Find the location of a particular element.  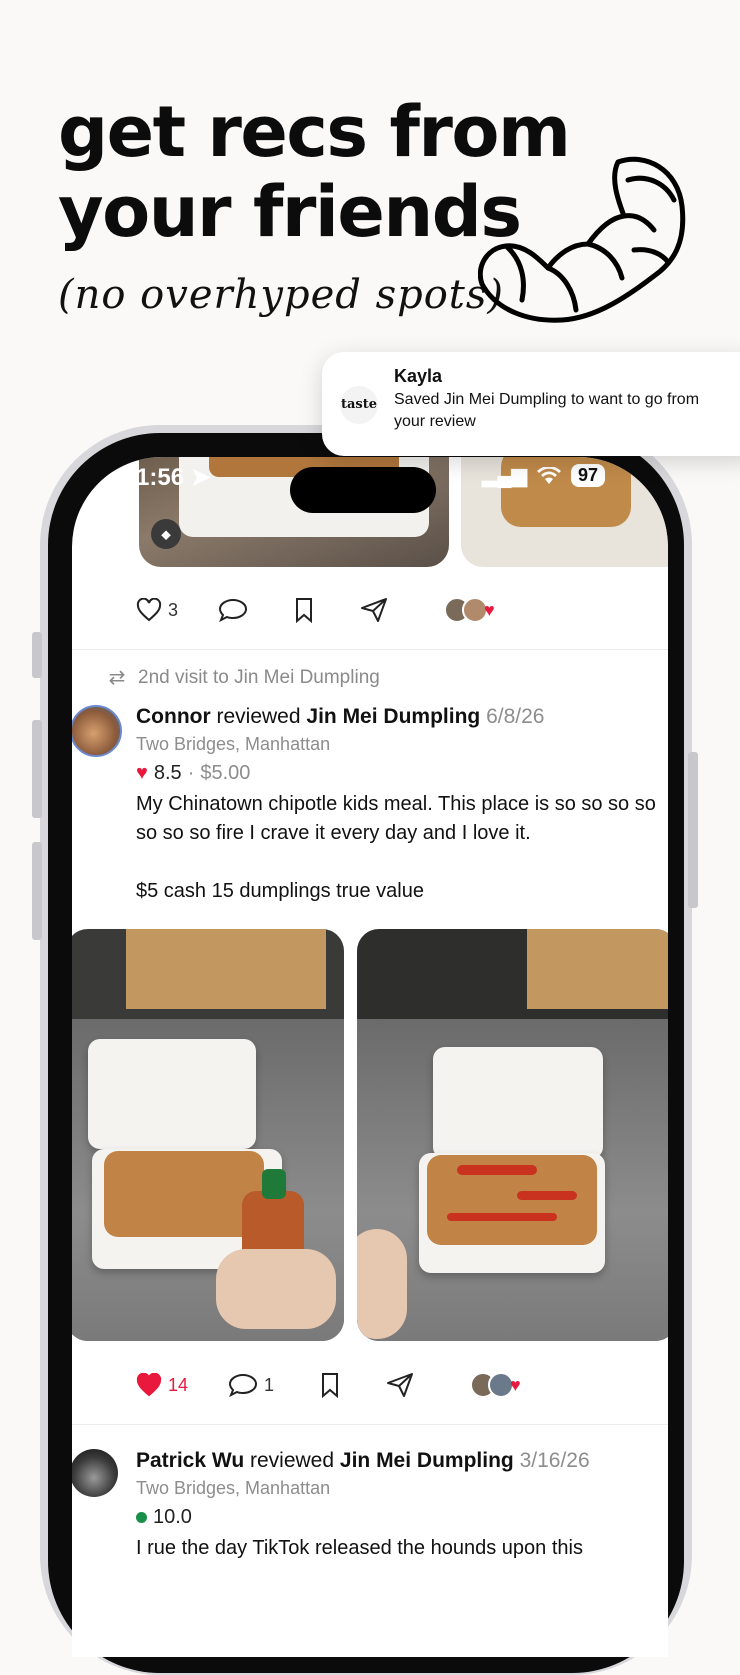

signal-icon: ▂▄▆ is located at coordinates (504, 476).